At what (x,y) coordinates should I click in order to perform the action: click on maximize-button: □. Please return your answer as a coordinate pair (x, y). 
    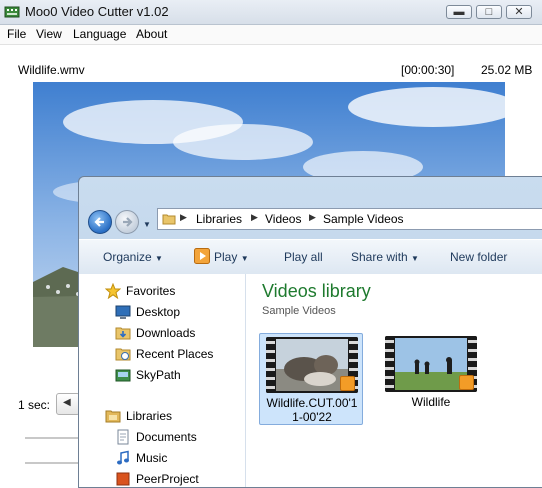
    Looking at the image, I should click on (489, 12).